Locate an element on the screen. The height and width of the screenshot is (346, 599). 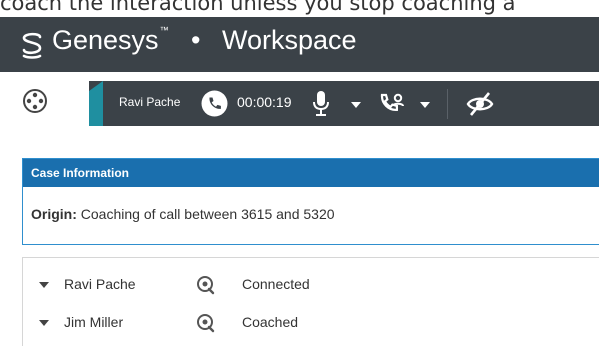
case-information-header: Case Information is located at coordinates (311, 173).